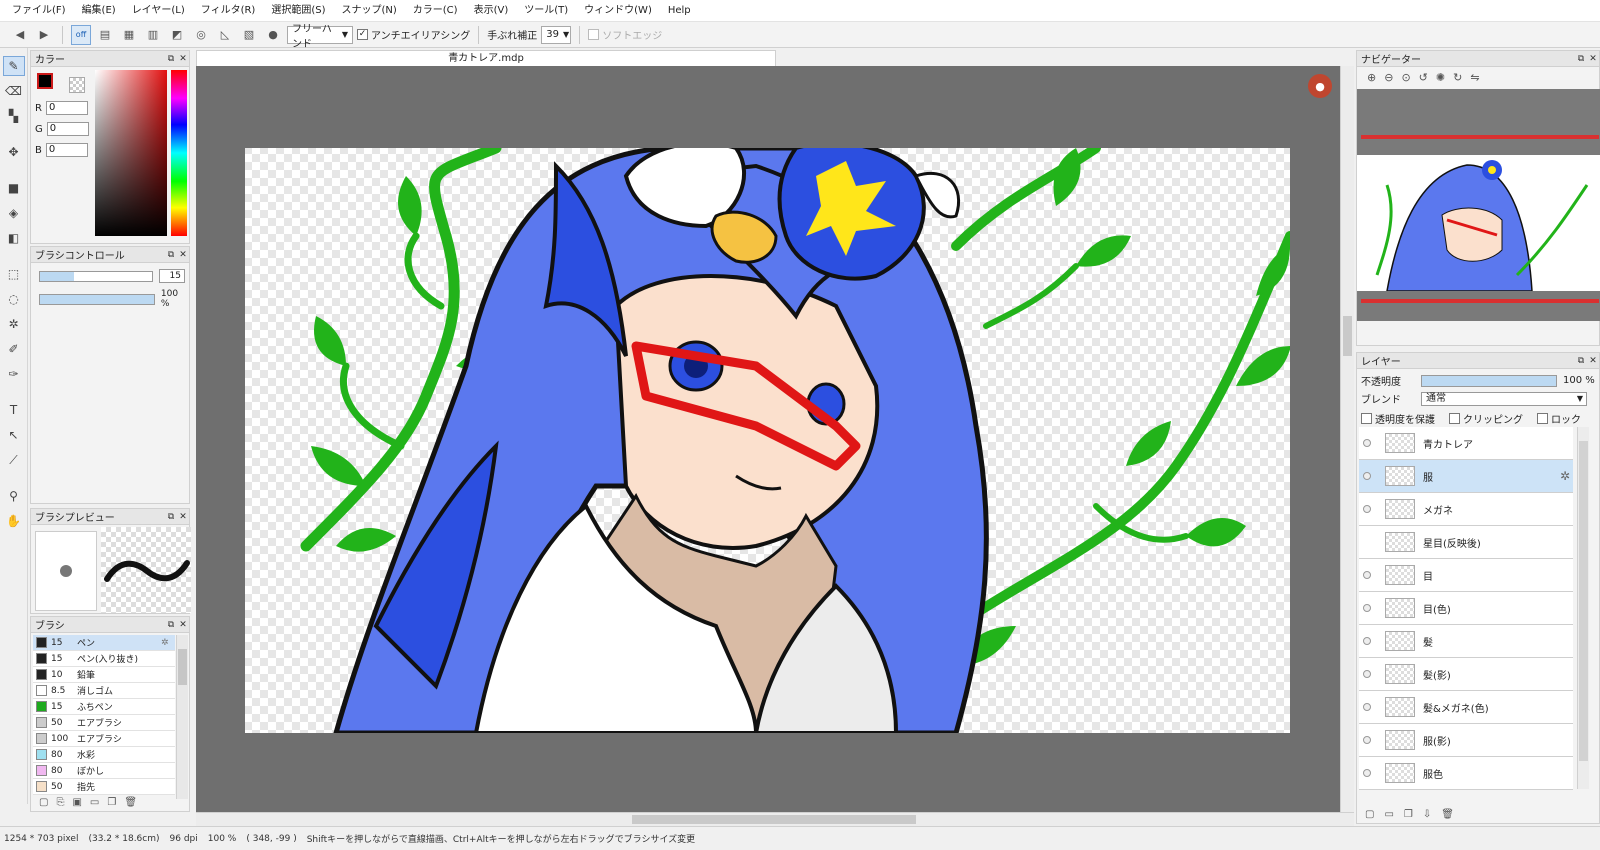 The width and height of the screenshot is (1600, 850). Describe the element at coordinates (104, 659) in the screenshot. I see `brush-item: 15 ペン(入り抜き)` at that location.